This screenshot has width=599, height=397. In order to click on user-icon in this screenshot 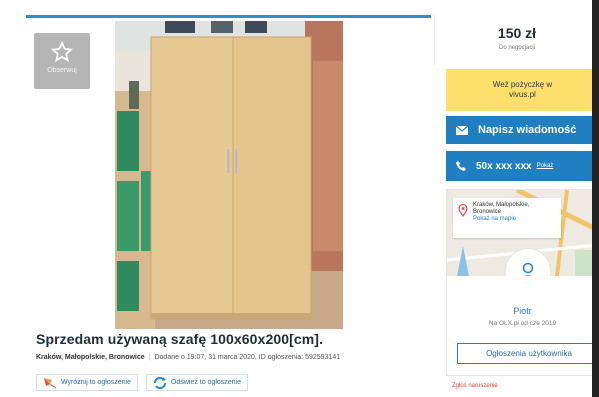, I will do `click(528, 269)`.